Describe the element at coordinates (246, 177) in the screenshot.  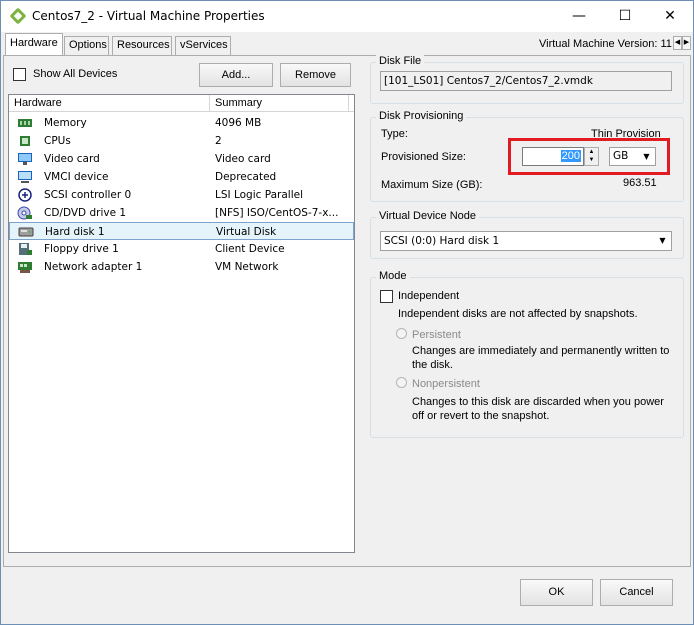
I see `hardware-summary: Deprecated` at that location.